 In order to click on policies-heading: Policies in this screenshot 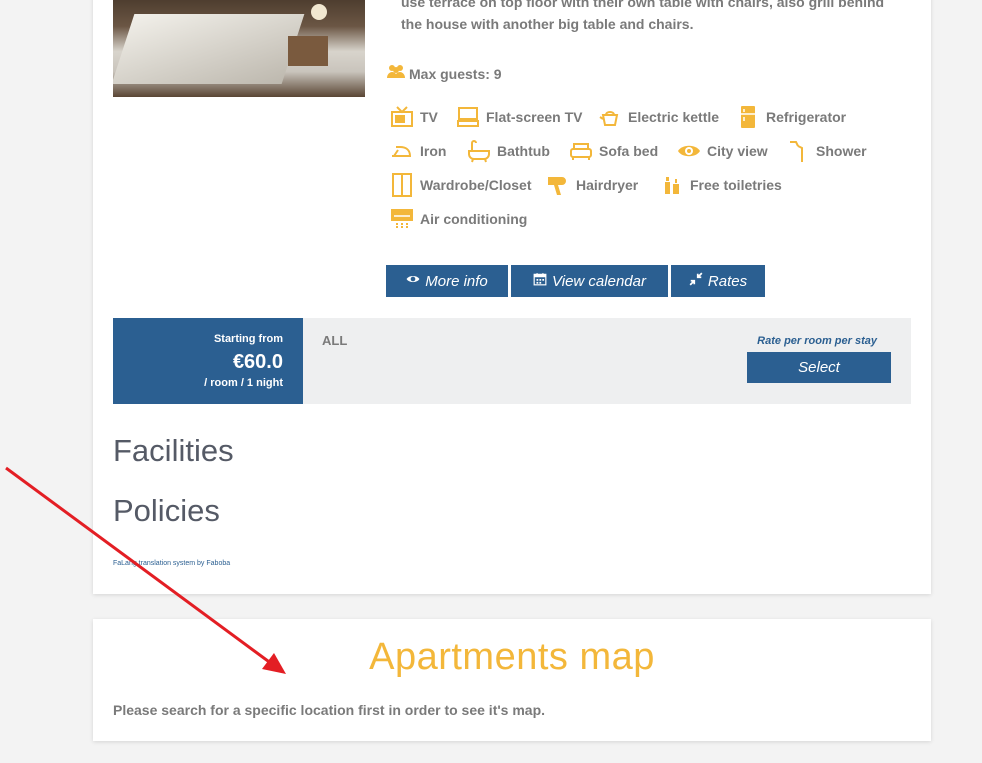, I will do `click(166, 510)`.